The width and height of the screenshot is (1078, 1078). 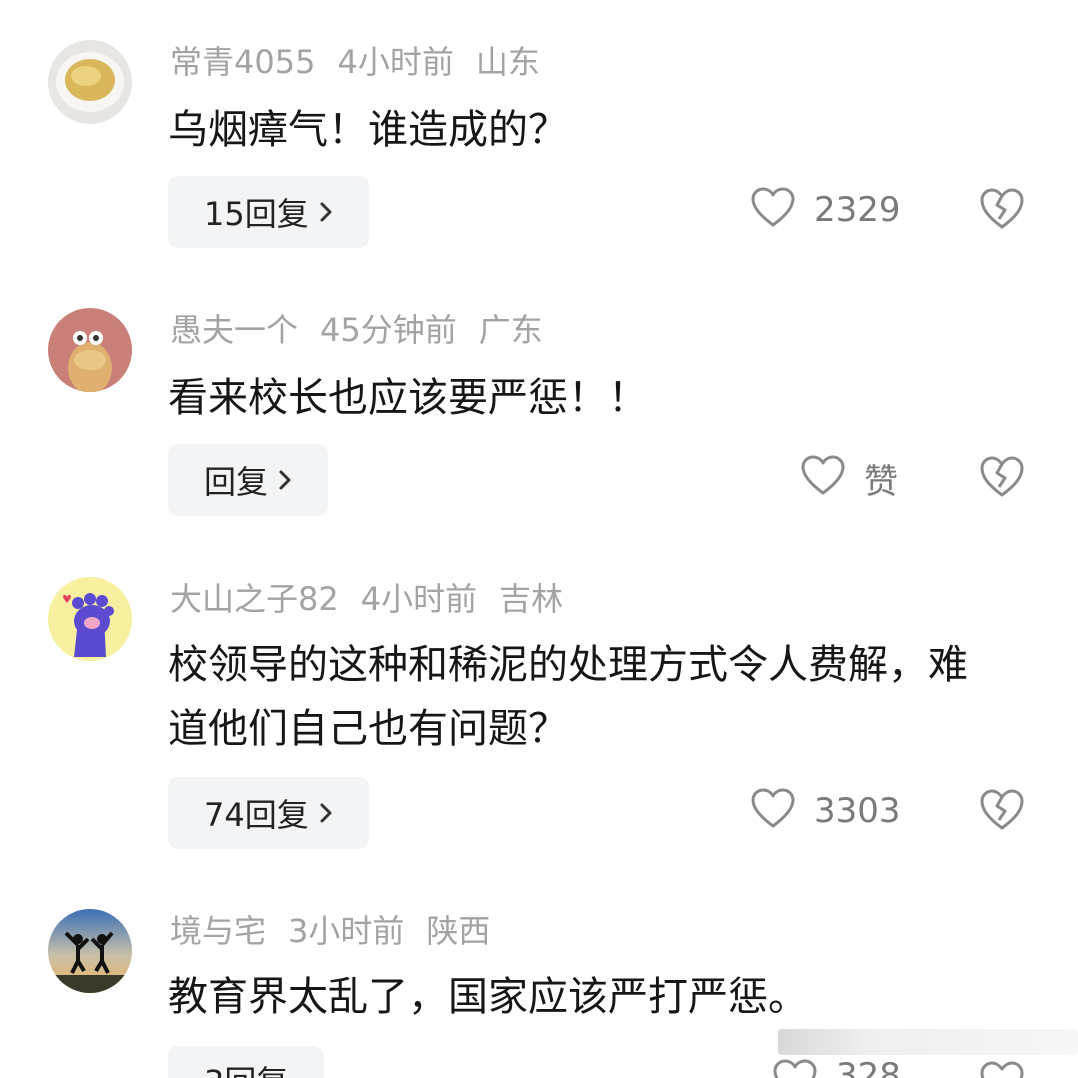 I want to click on like-button: 2329, so click(x=825, y=210).